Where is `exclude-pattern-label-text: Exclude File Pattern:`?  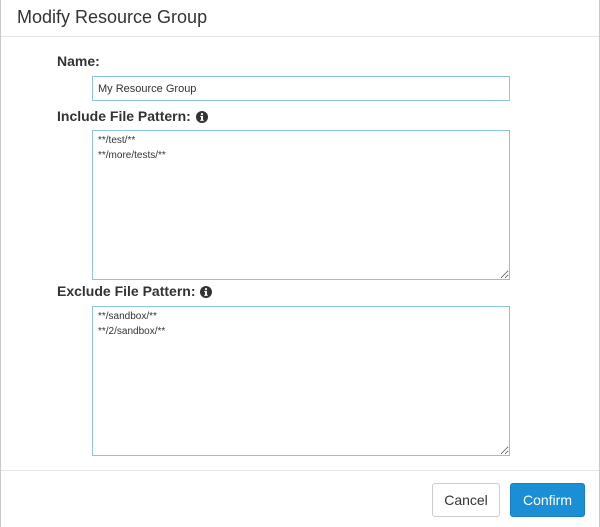 exclude-pattern-label-text: Exclude File Pattern: is located at coordinates (126, 291).